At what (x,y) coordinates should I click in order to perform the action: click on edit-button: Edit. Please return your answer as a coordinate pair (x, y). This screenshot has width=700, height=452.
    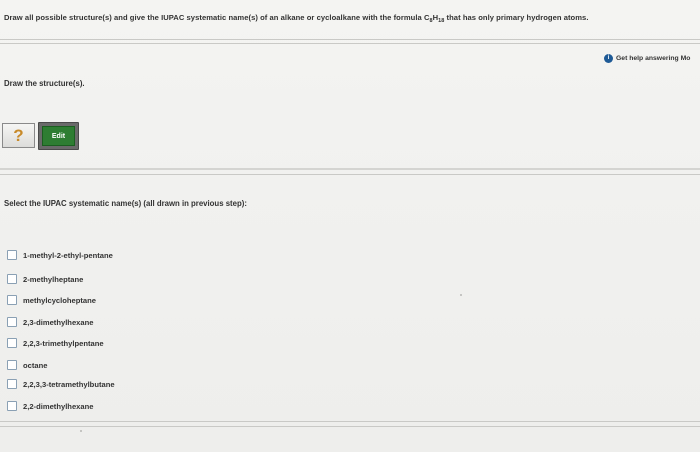
    Looking at the image, I should click on (58, 136).